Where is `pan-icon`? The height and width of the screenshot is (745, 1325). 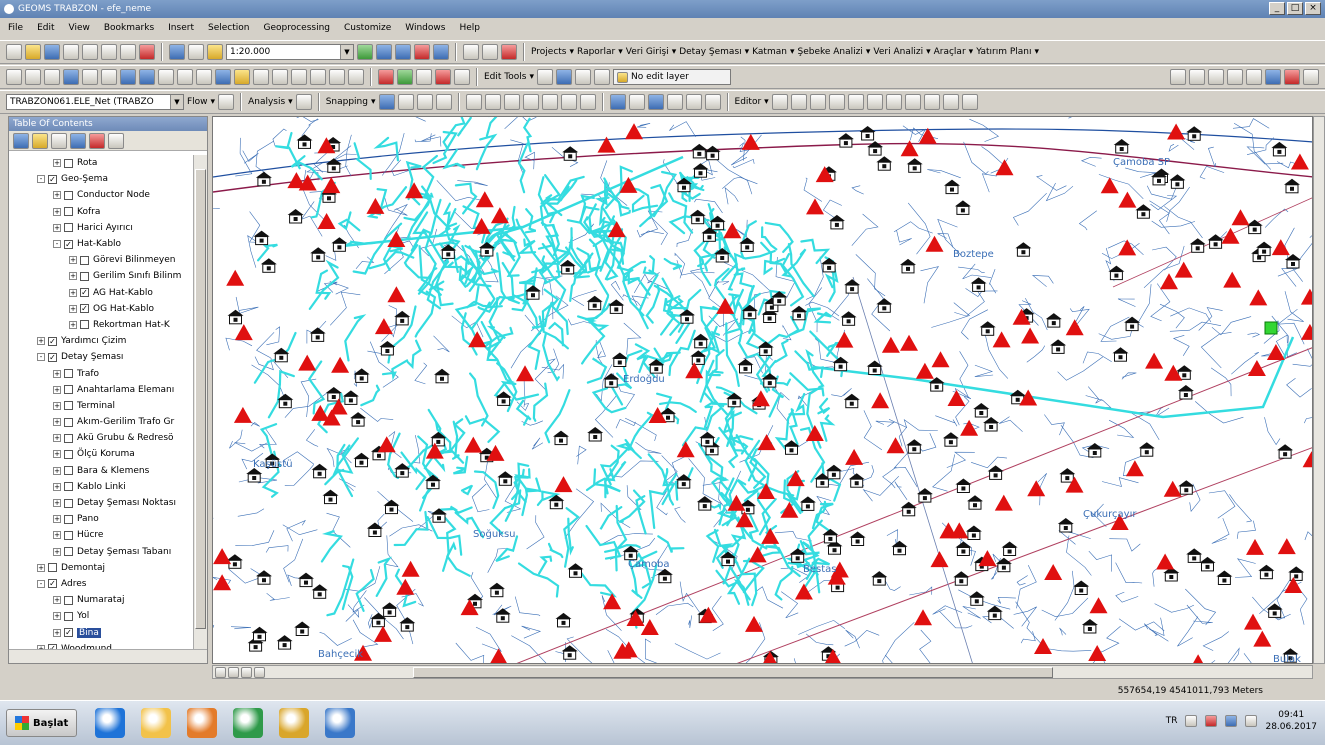
pan-icon is located at coordinates (52, 77).